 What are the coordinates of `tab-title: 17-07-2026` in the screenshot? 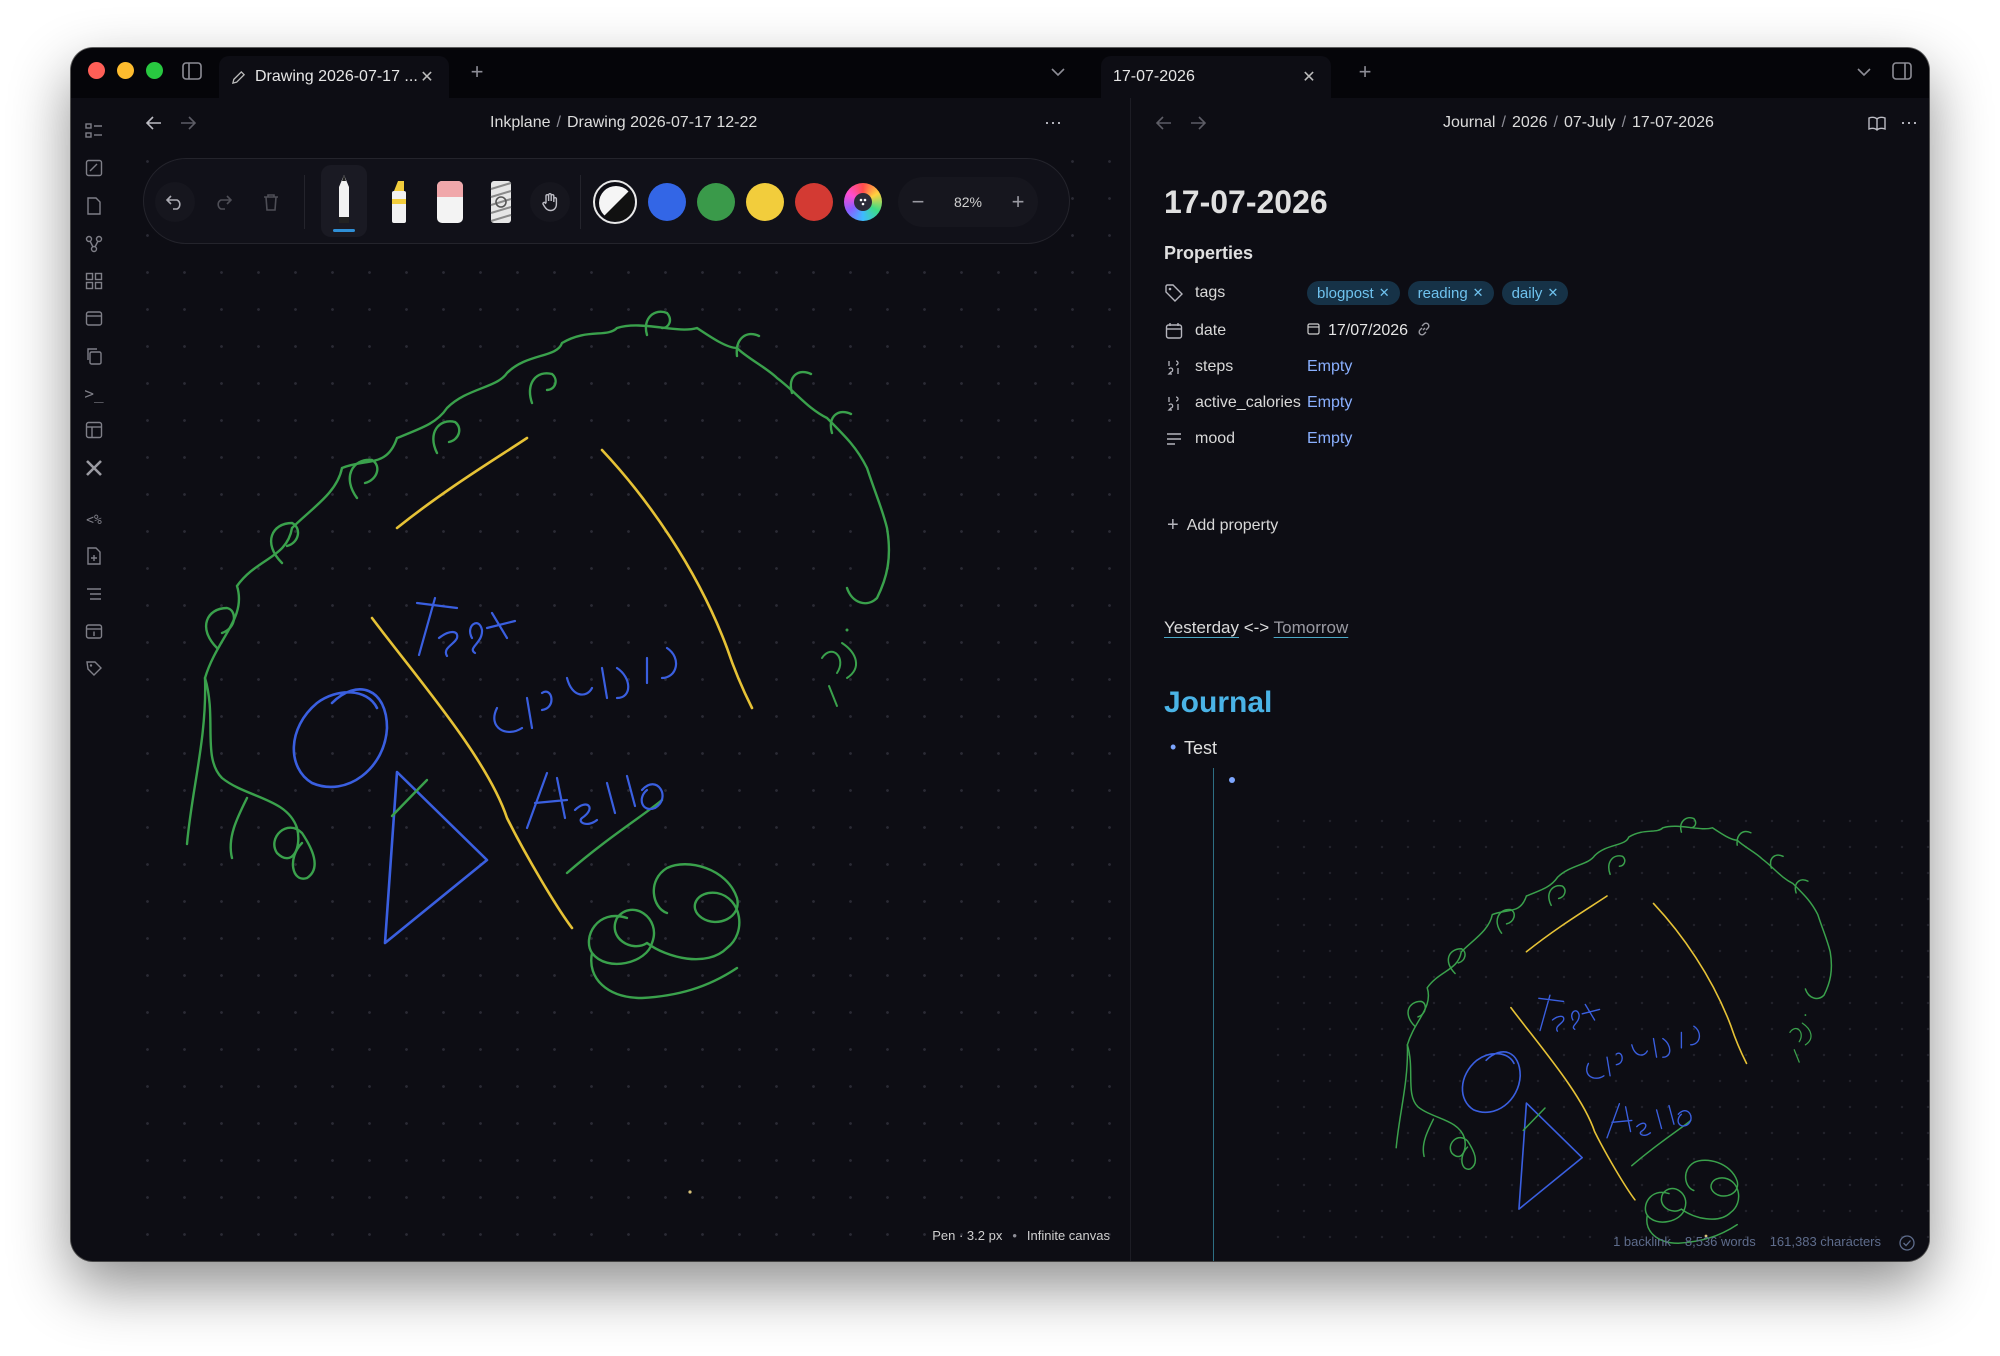 It's located at (1154, 76).